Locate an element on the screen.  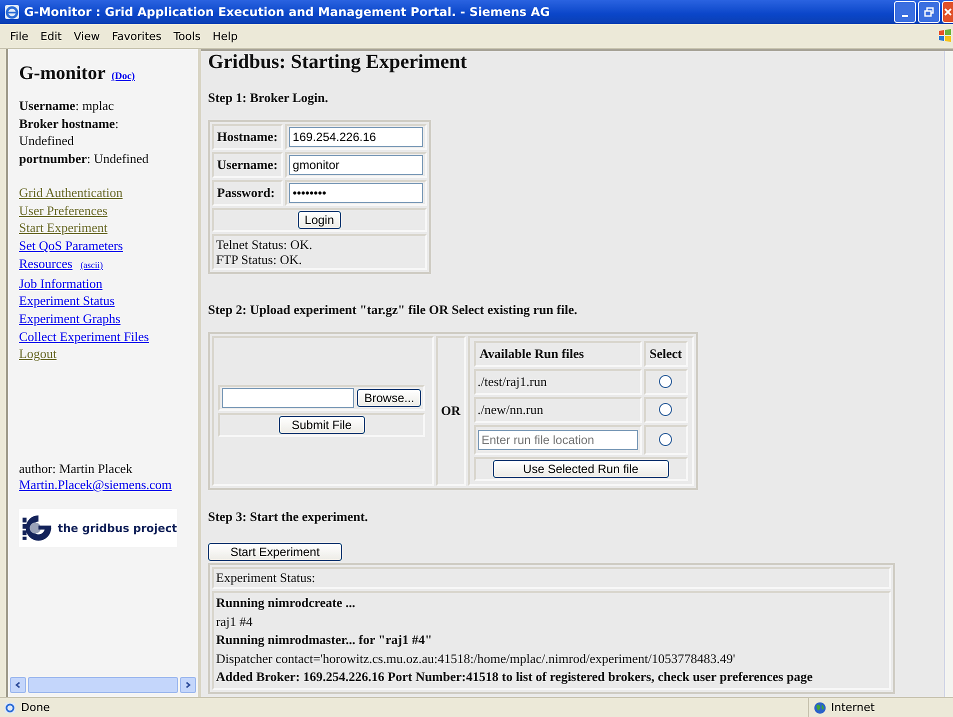
log-line: Running nimrodmaster... for "raj1 #4" is located at coordinates (325, 640).